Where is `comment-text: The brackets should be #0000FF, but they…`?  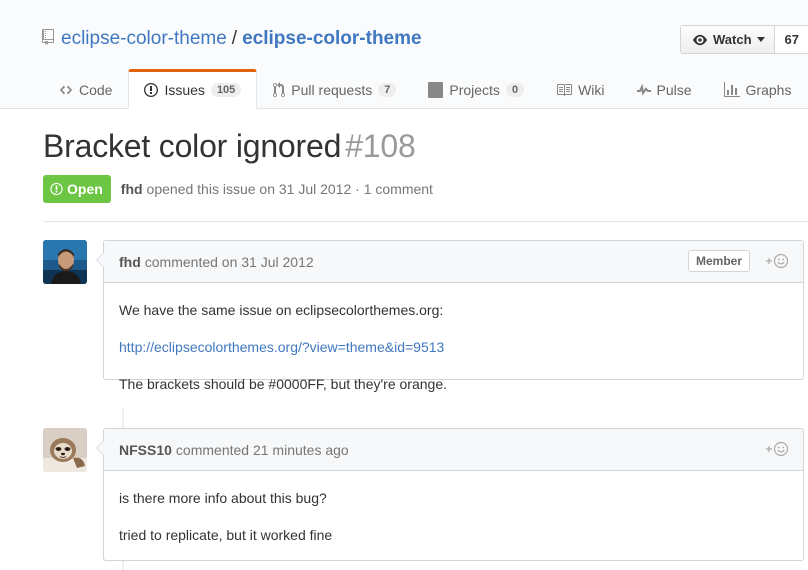 comment-text: The brackets should be #0000FF, but they… is located at coordinates (283, 384).